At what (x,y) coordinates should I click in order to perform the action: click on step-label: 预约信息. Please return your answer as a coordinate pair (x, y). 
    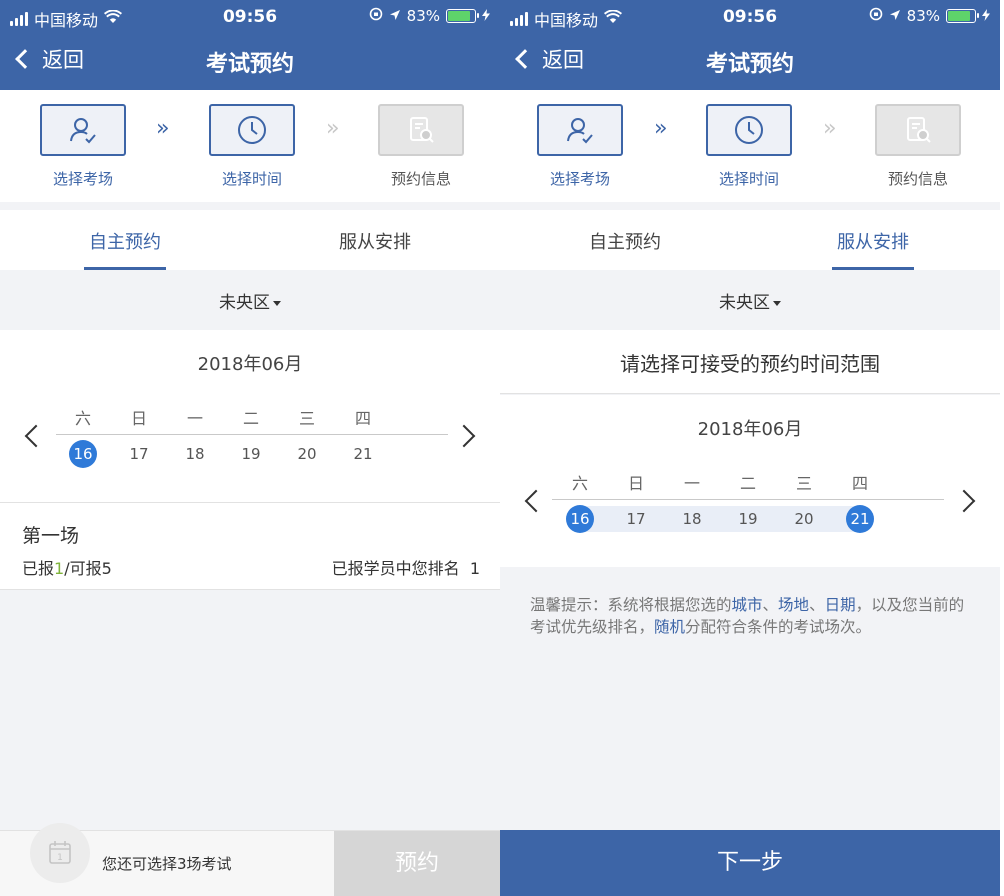
    Looking at the image, I should click on (420, 179).